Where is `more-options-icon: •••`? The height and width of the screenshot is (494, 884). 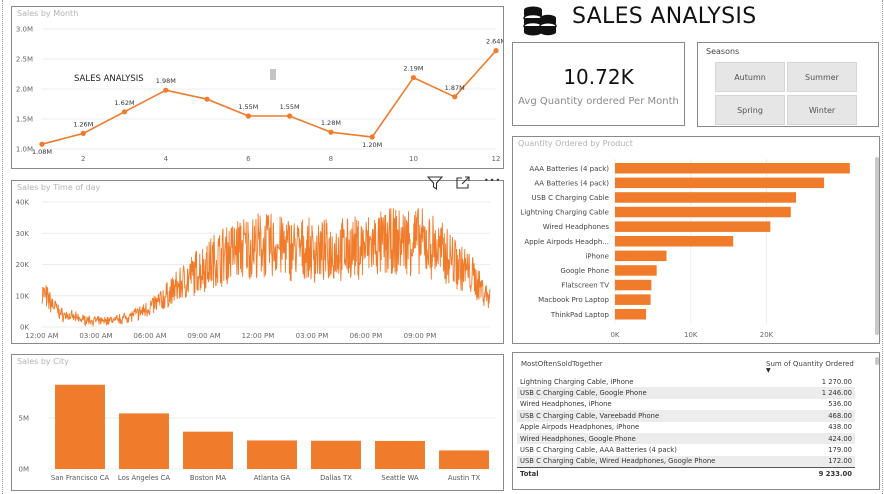
more-options-icon: ••• is located at coordinates (492, 180).